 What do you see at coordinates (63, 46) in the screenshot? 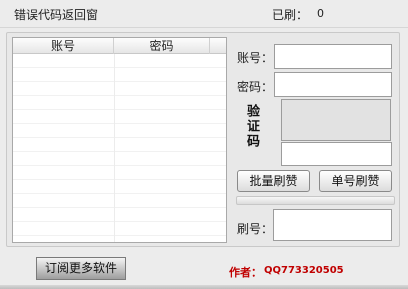
I see `column-header-account: 账号` at bounding box center [63, 46].